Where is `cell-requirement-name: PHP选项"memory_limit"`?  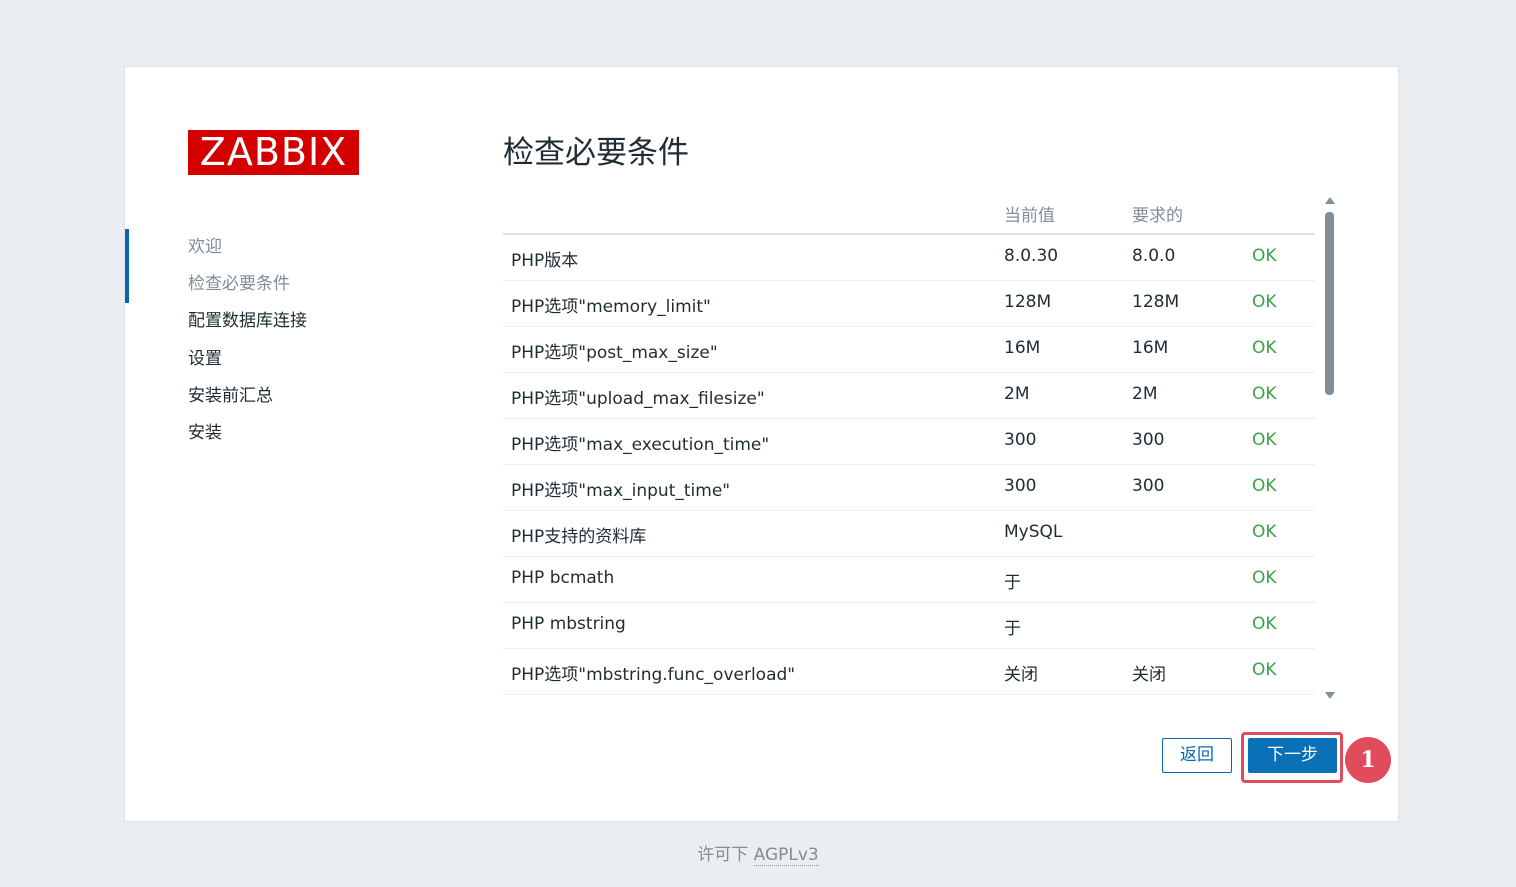 cell-requirement-name: PHP选项"memory_limit" is located at coordinates (611, 307).